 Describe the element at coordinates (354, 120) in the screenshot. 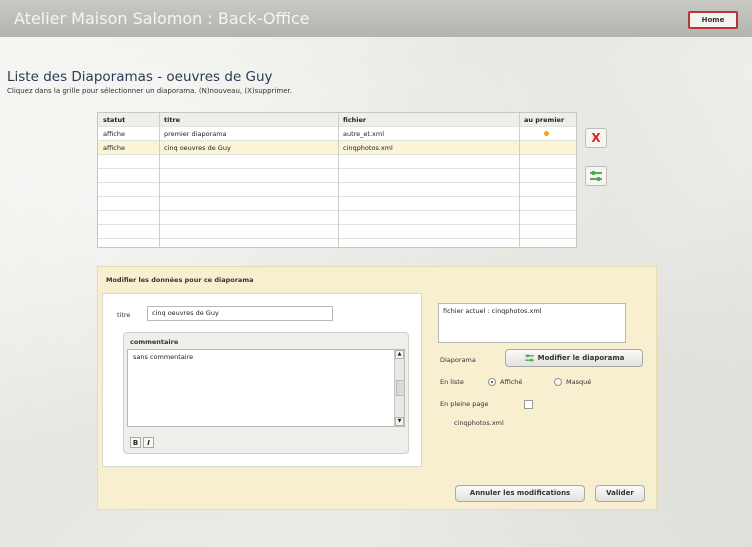

I see `column-header-fichier: fichier` at that location.